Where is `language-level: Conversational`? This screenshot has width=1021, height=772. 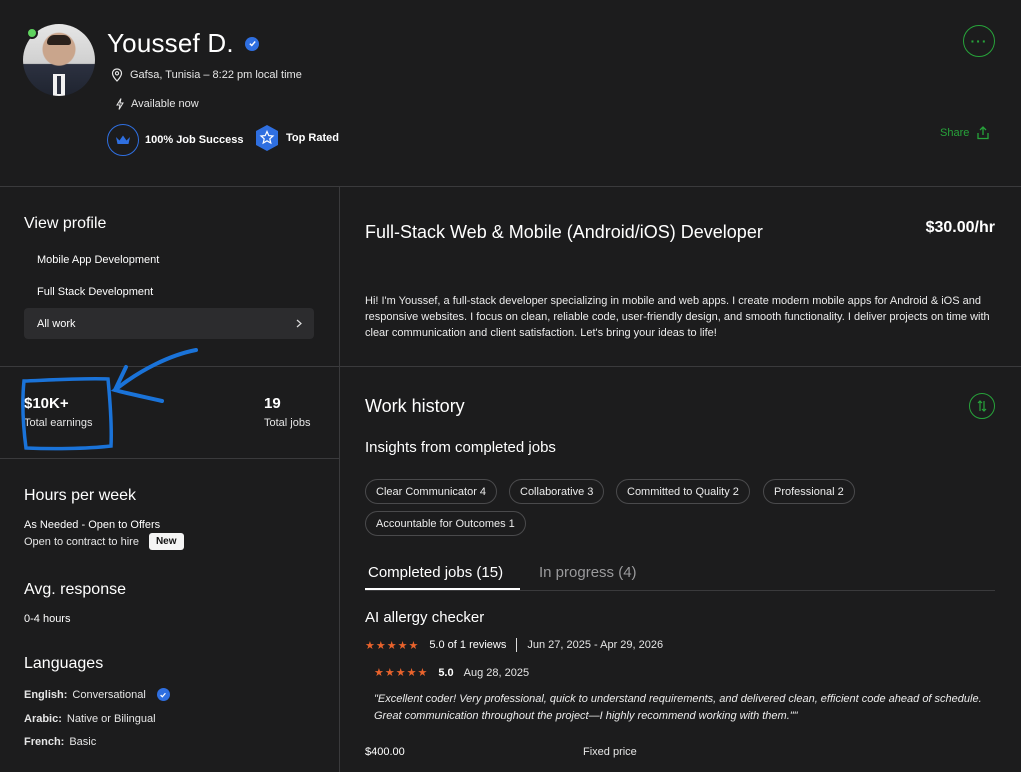 language-level: Conversational is located at coordinates (109, 694).